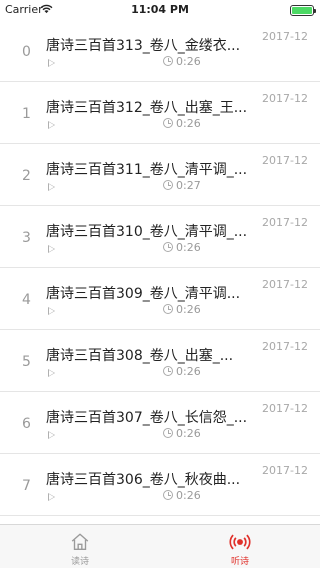 This screenshot has width=320, height=568. I want to click on list-item: 5 唐诗三百首308_卷八_出塞_... 2017-12 0:26, so click(160, 361).